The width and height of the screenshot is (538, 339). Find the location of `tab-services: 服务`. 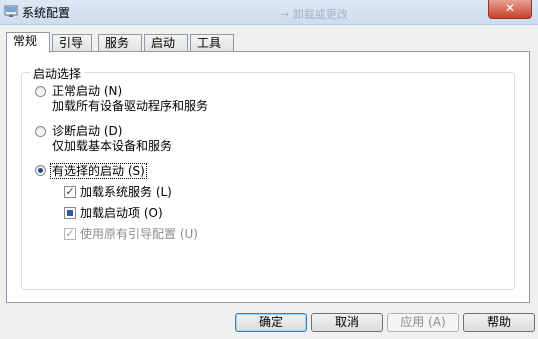

tab-services: 服务 is located at coordinates (120, 42).